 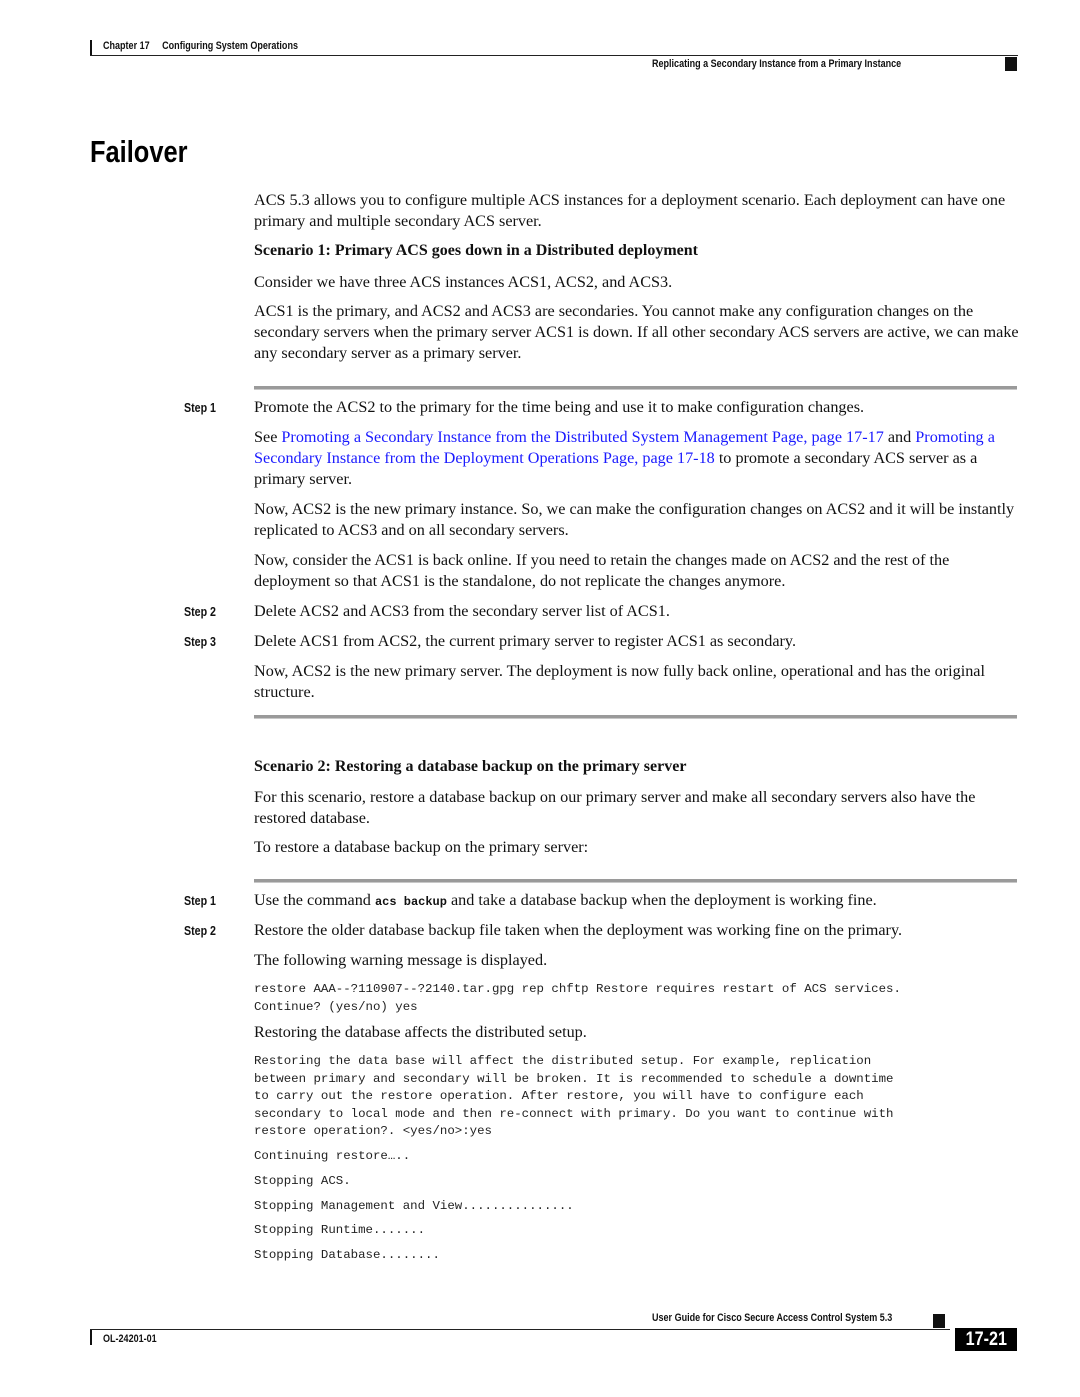 What do you see at coordinates (130, 1339) in the screenshot?
I see `footer-doc-id: OL-24201-01` at bounding box center [130, 1339].